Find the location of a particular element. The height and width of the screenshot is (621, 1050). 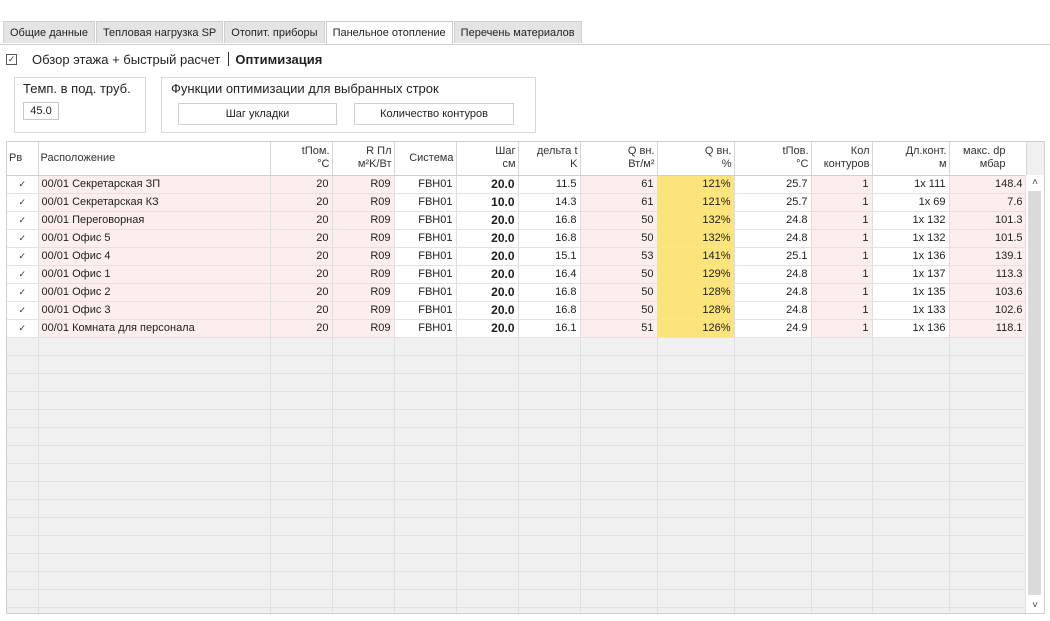

col-floor-resistance: R Пл м²K/Вт is located at coordinates (363, 159).